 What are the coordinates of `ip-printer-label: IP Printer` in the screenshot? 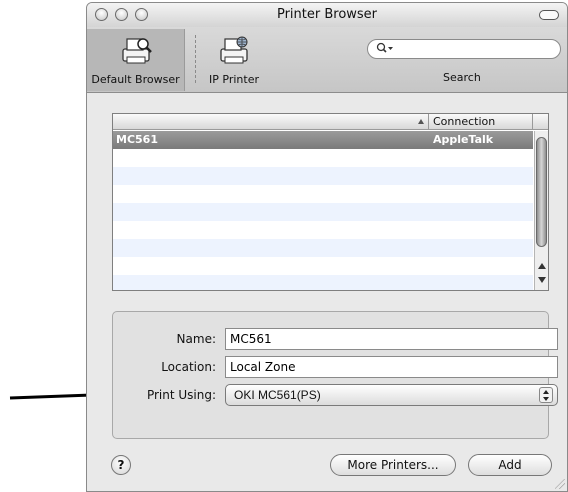 It's located at (234, 79).